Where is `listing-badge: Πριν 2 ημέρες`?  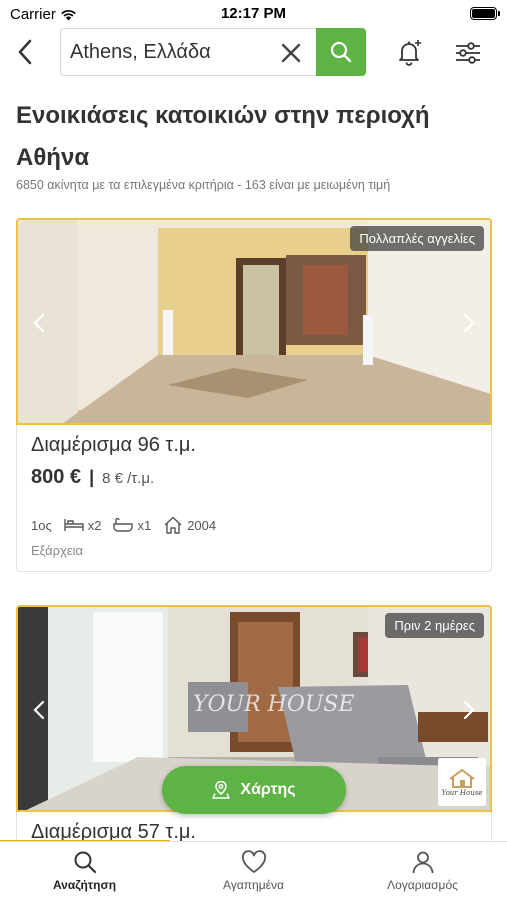 listing-badge: Πριν 2 ημέρες is located at coordinates (434, 625).